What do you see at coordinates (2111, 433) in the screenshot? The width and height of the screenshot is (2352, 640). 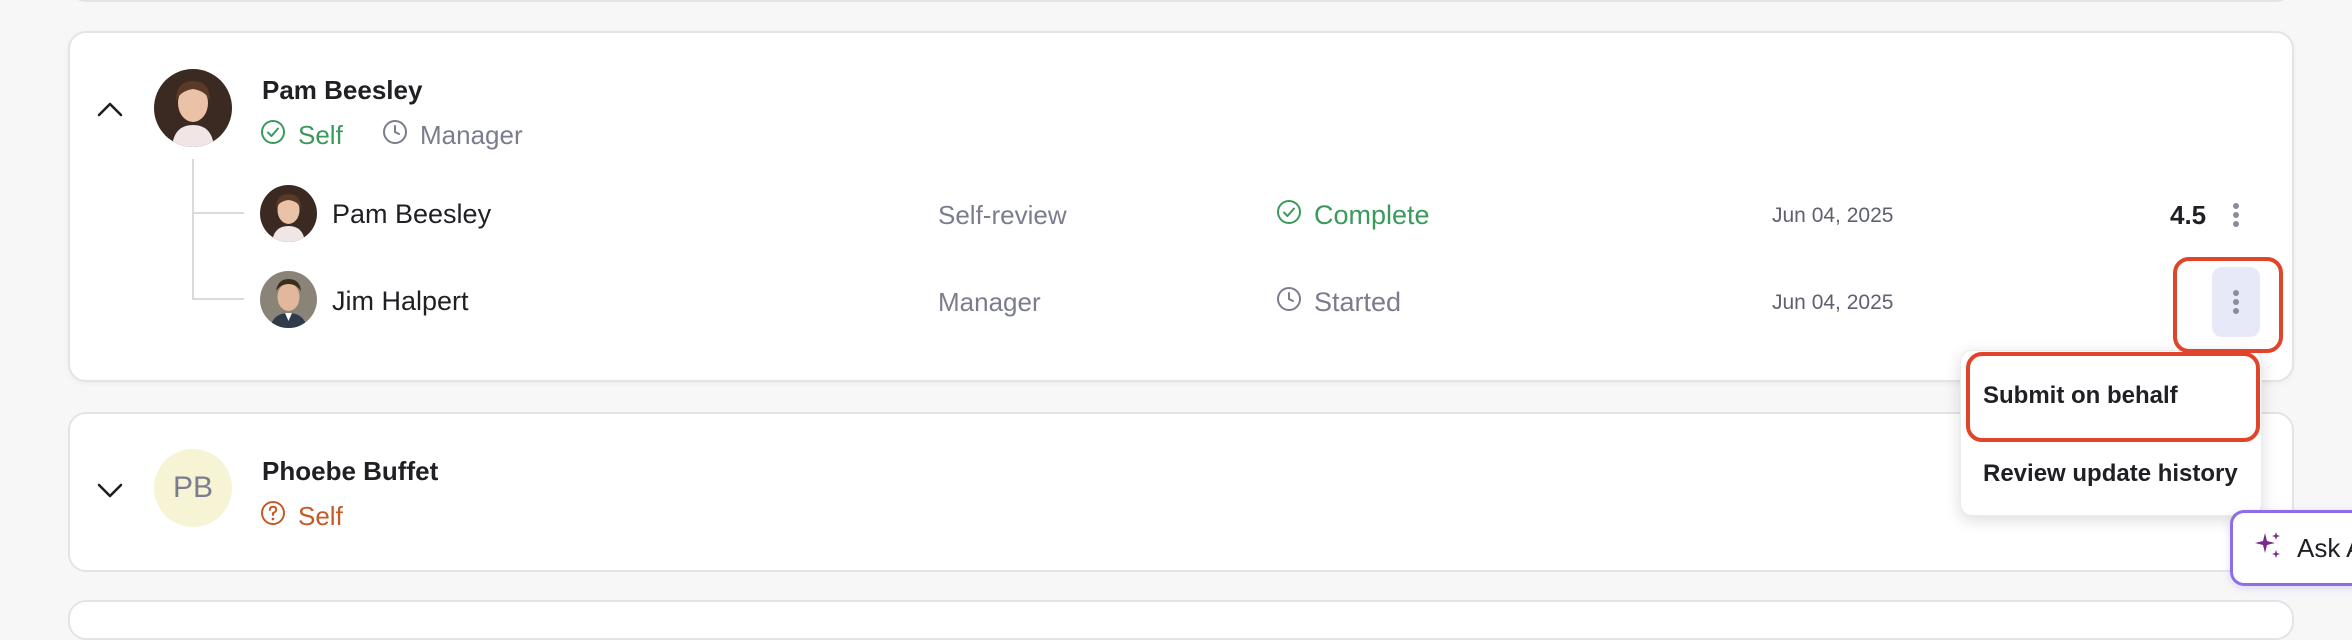 I see `more-options-menu: Submit on behalf Review update history` at bounding box center [2111, 433].